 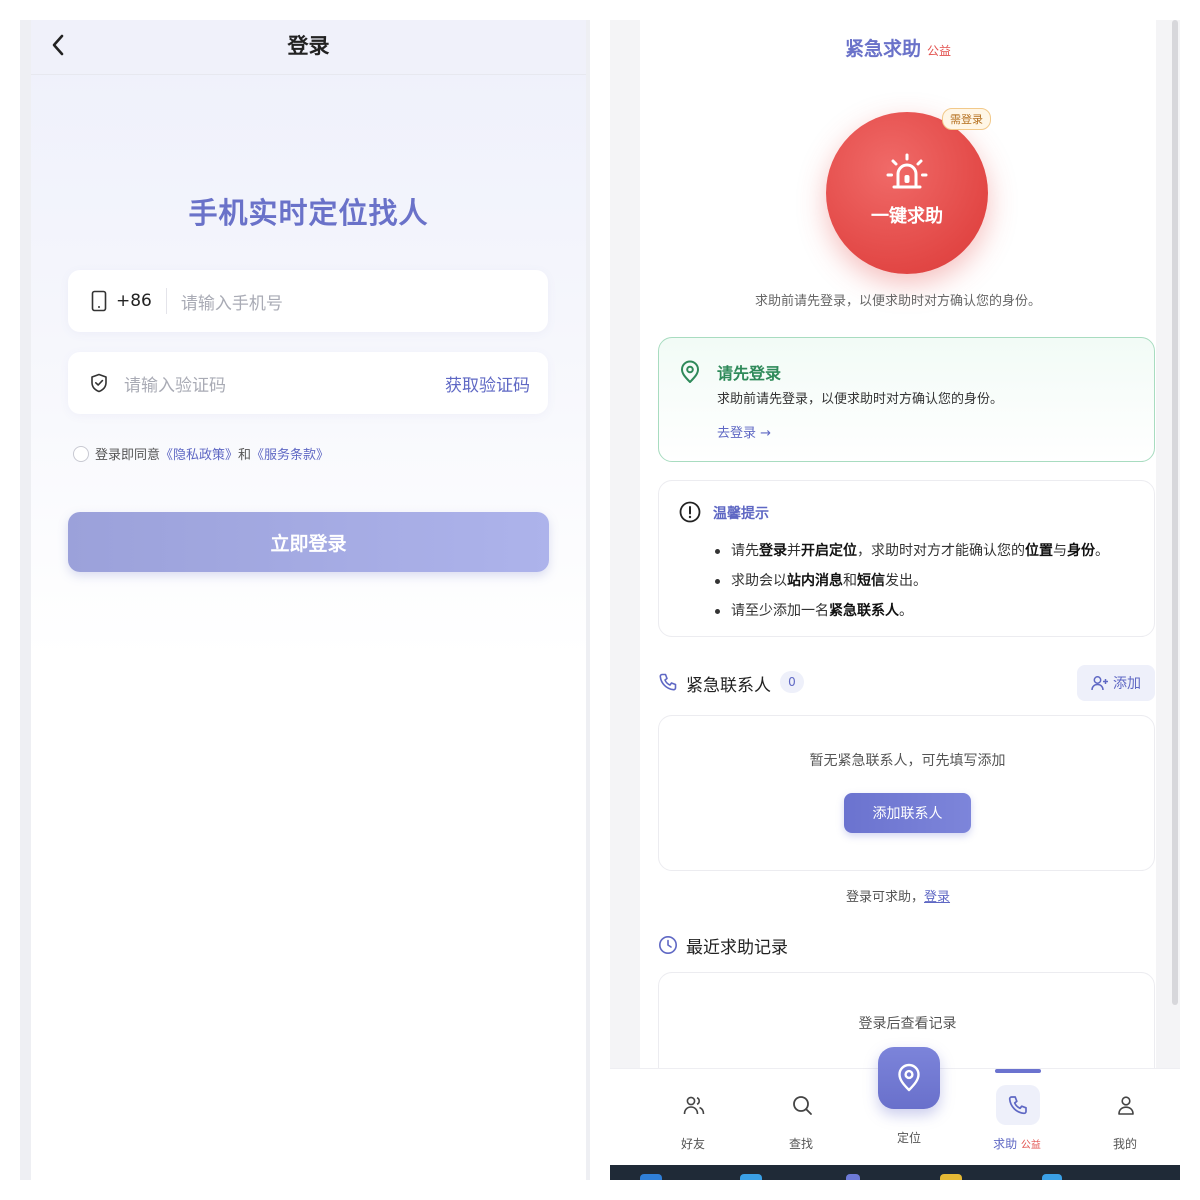 I want to click on sos-button: 一键求助, so click(x=907, y=193).